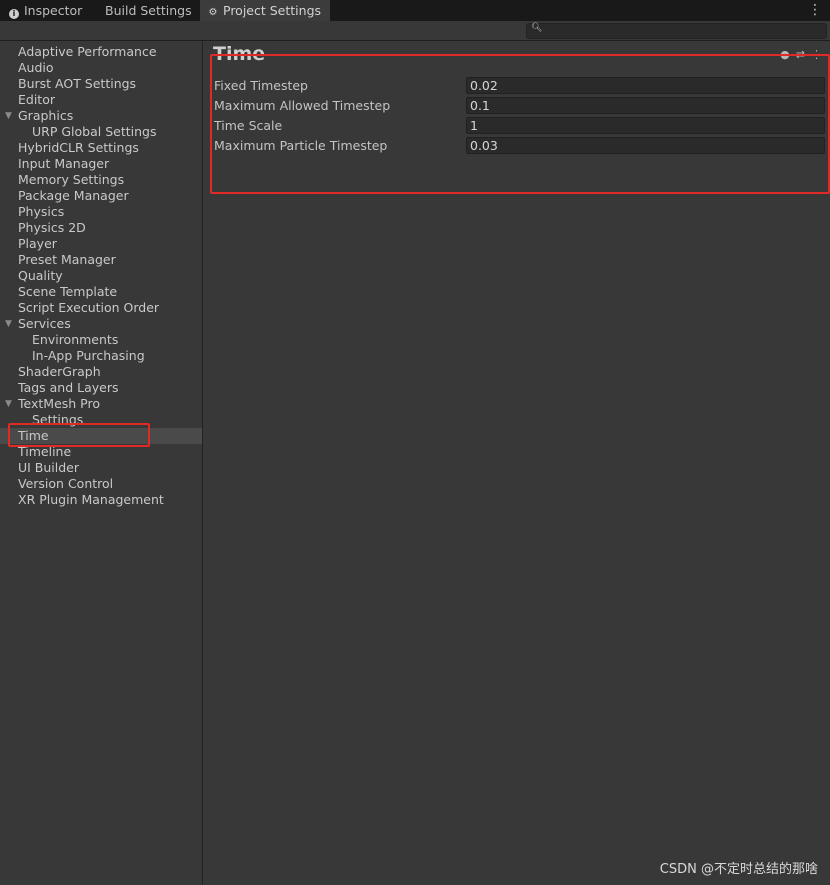 The image size is (830, 885). I want to click on sidebar-item-label: Package Manager, so click(73, 195).